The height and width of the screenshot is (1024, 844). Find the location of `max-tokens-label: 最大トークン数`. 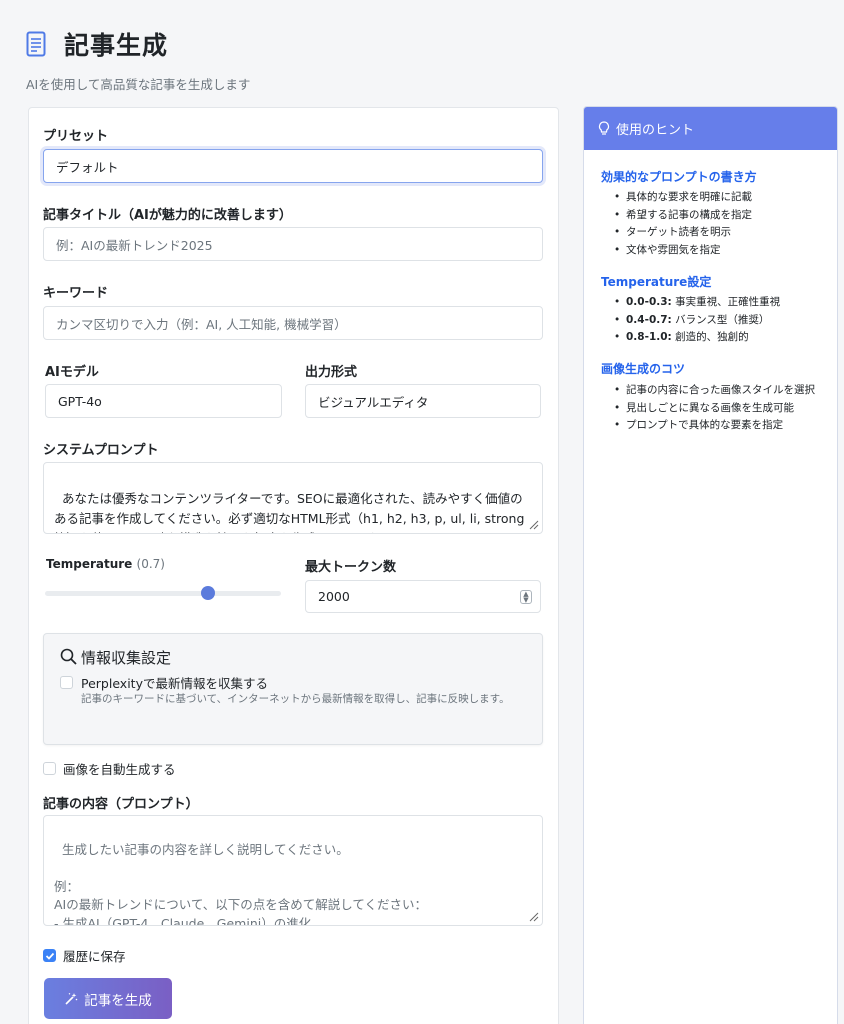

max-tokens-label: 最大トークン数 is located at coordinates (351, 567).